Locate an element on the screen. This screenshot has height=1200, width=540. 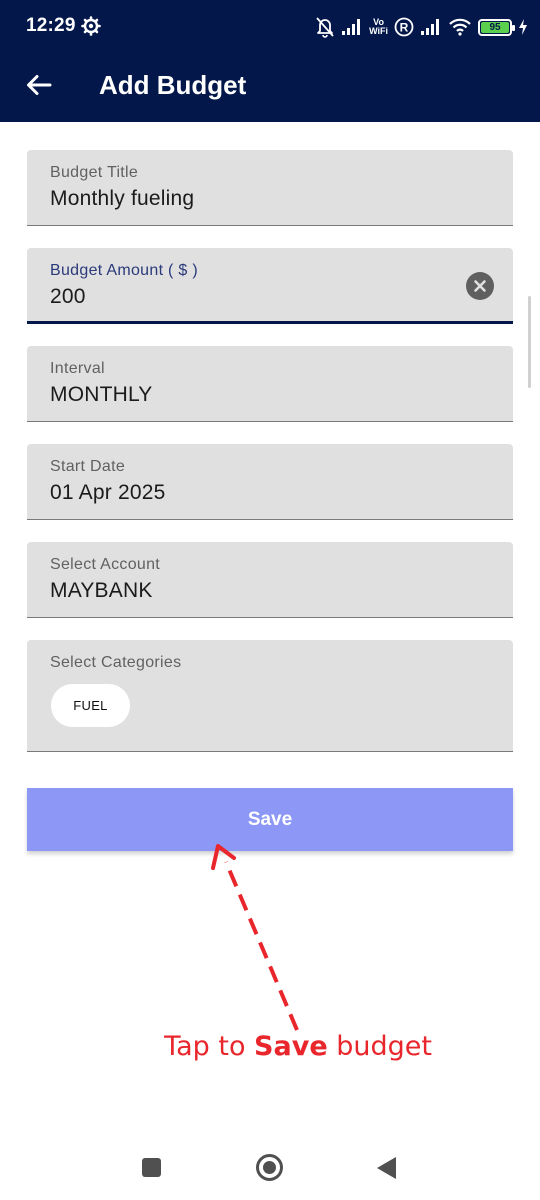
clear-circle-icon is located at coordinates (480, 286).